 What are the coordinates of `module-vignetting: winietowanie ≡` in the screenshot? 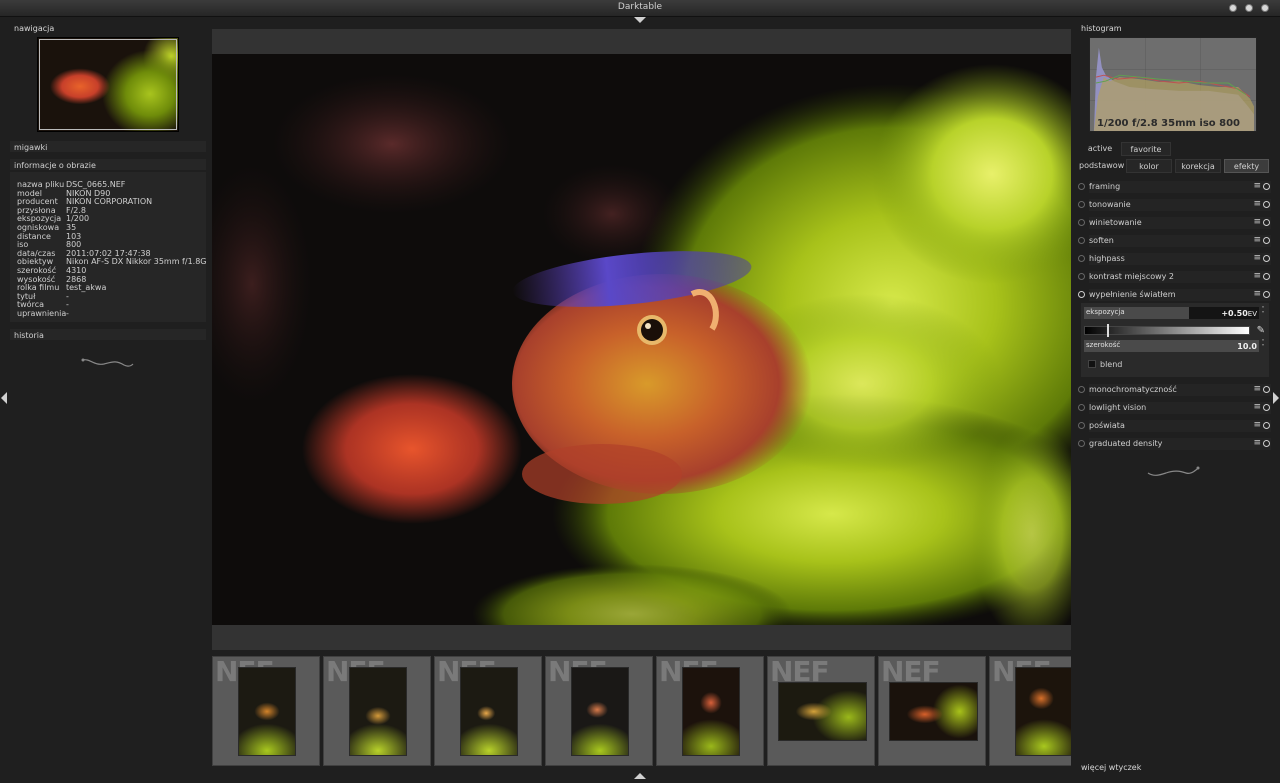 It's located at (1174, 223).